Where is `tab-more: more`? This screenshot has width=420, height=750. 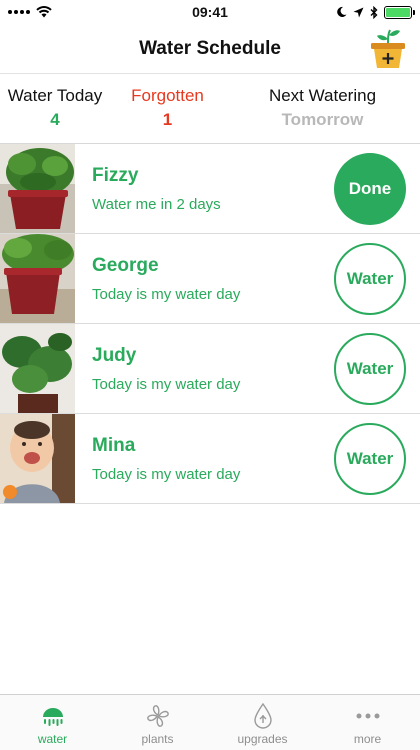 tab-more: more is located at coordinates (367, 722).